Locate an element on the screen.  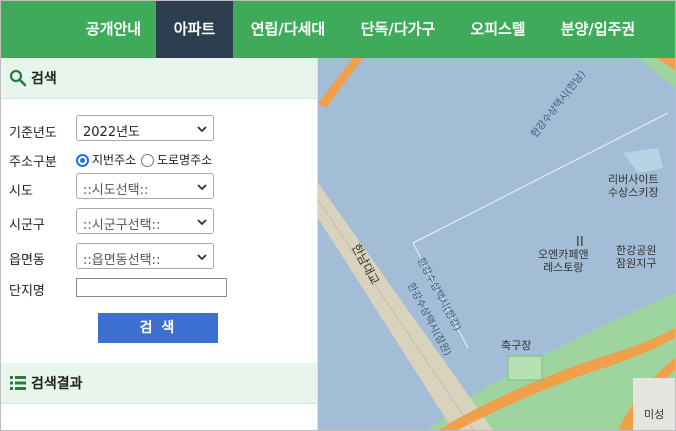
sigungu-select-value: ::시군구선택:: is located at coordinates (122, 225).